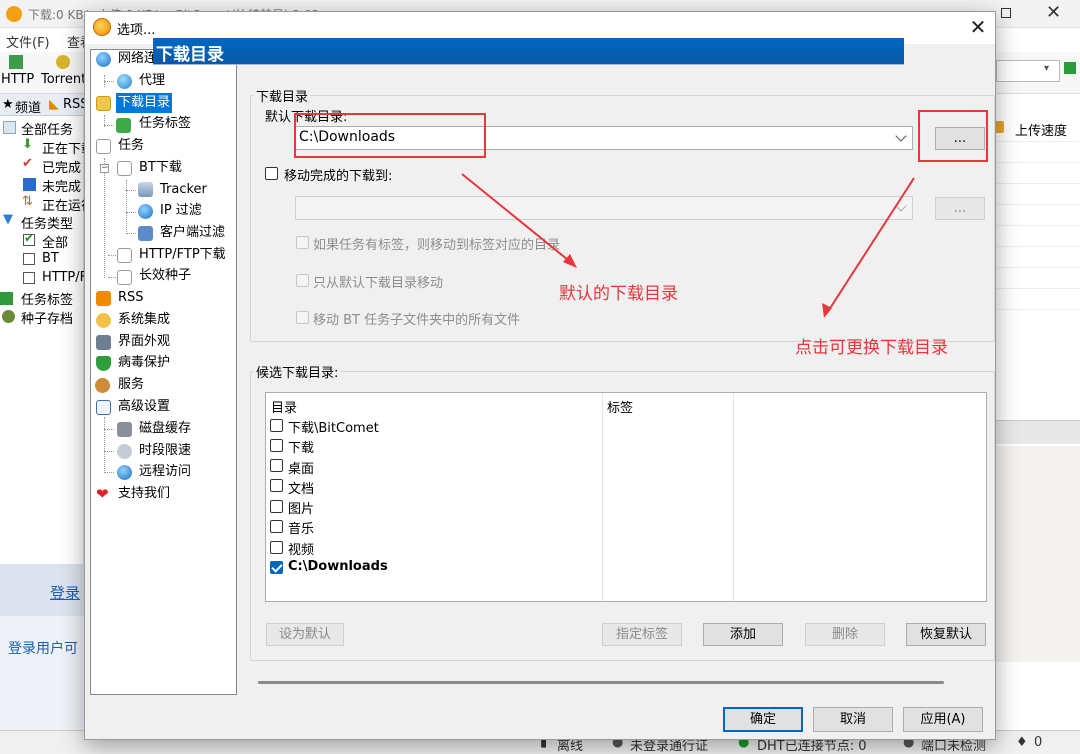  What do you see at coordinates (743, 634) in the screenshot?
I see `add-button: 添加` at bounding box center [743, 634].